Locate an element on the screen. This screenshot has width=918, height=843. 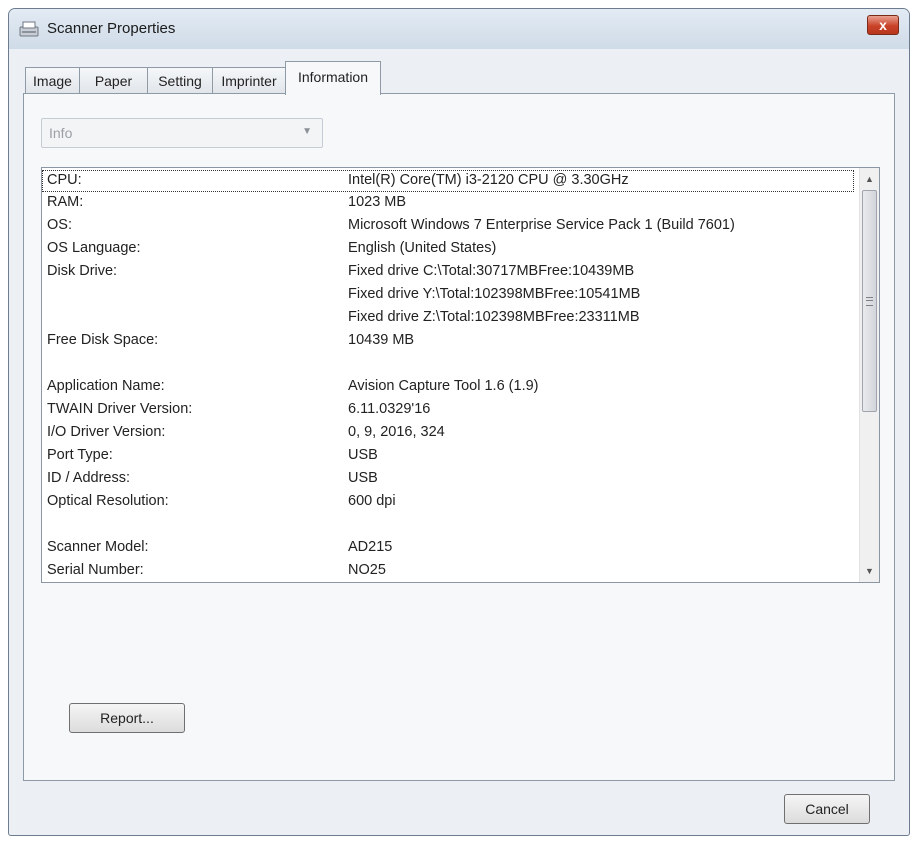
info-dropdown: Info ▼ is located at coordinates (182, 133).